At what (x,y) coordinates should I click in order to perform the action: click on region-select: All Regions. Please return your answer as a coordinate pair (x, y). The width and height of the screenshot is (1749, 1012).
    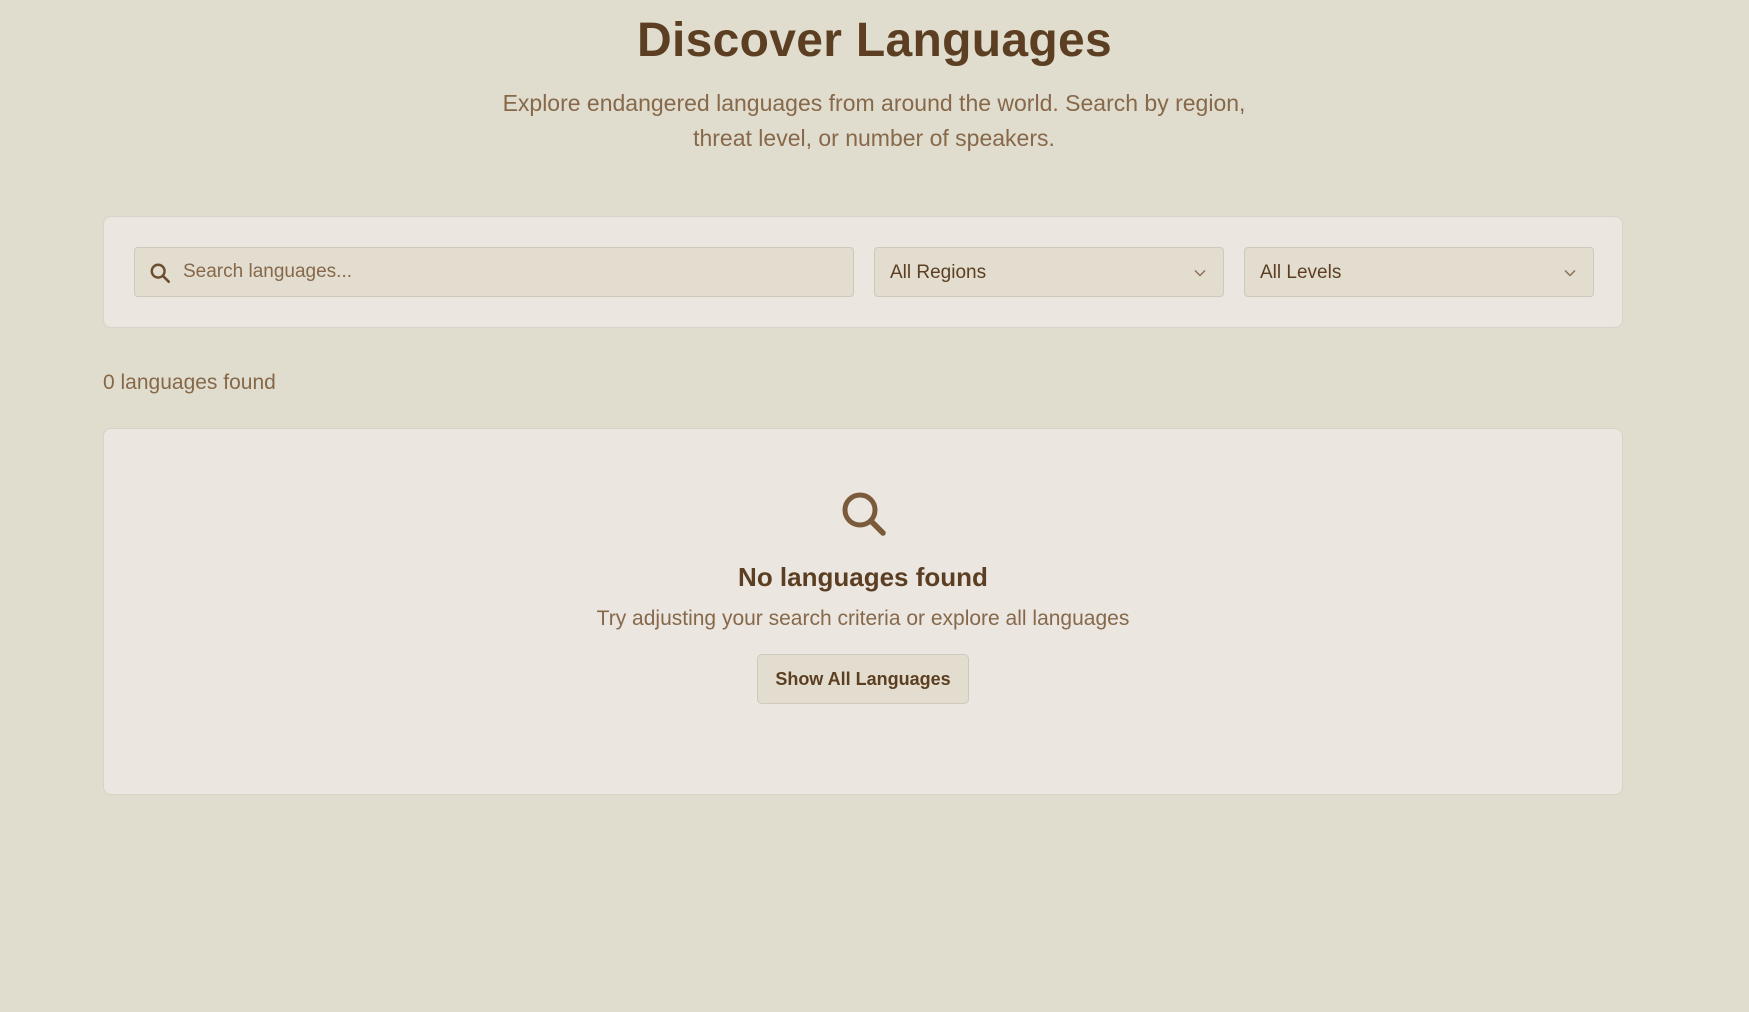
    Looking at the image, I should click on (1049, 272).